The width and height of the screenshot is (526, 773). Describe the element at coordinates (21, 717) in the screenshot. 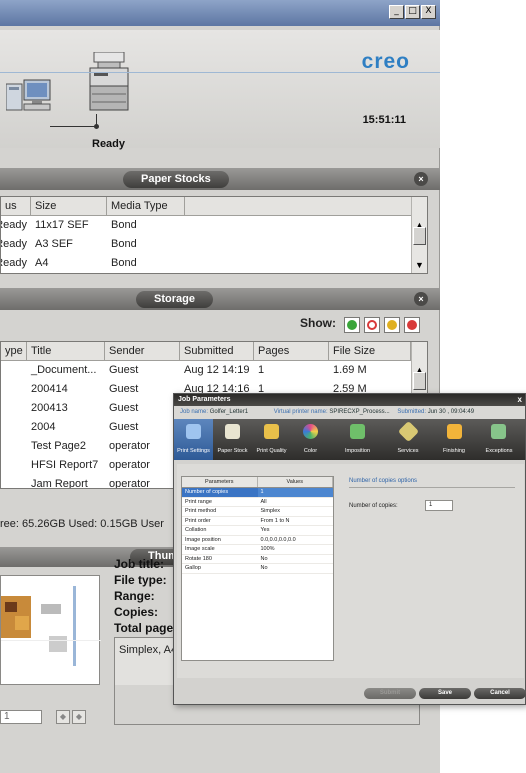

I see `page-number-field: 1` at that location.